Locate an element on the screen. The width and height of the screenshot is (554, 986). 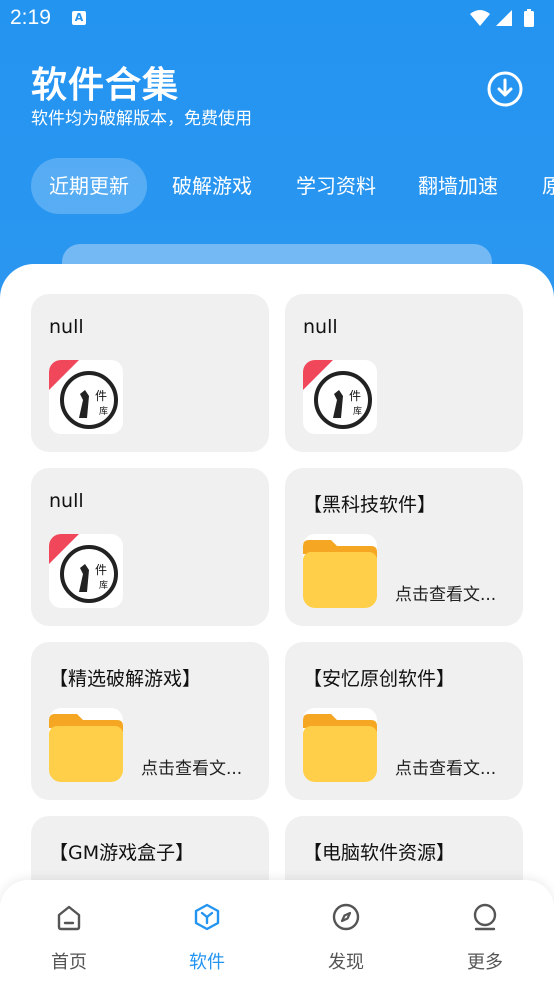
nav-discover: 发现 is located at coordinates (346, 933).